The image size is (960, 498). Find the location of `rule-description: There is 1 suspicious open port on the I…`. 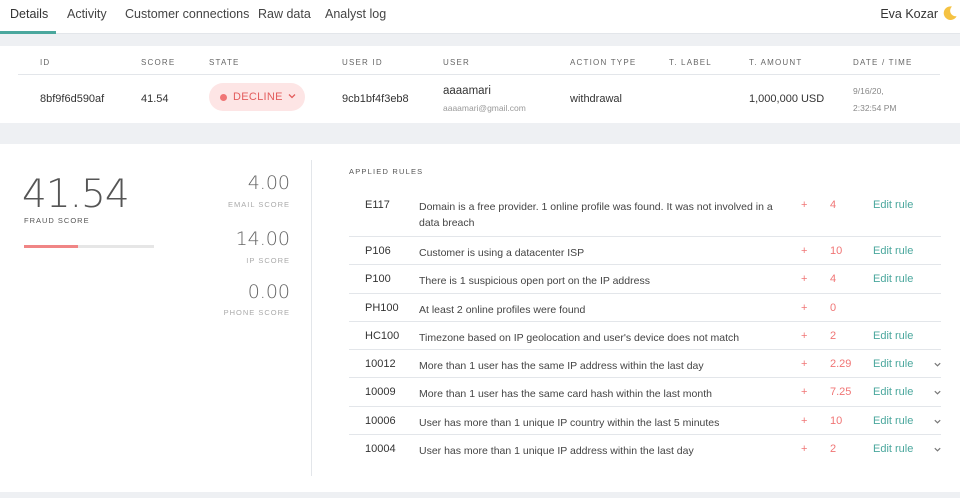

rule-description: There is 1 suspicious open port on the I… is located at coordinates (534, 281).